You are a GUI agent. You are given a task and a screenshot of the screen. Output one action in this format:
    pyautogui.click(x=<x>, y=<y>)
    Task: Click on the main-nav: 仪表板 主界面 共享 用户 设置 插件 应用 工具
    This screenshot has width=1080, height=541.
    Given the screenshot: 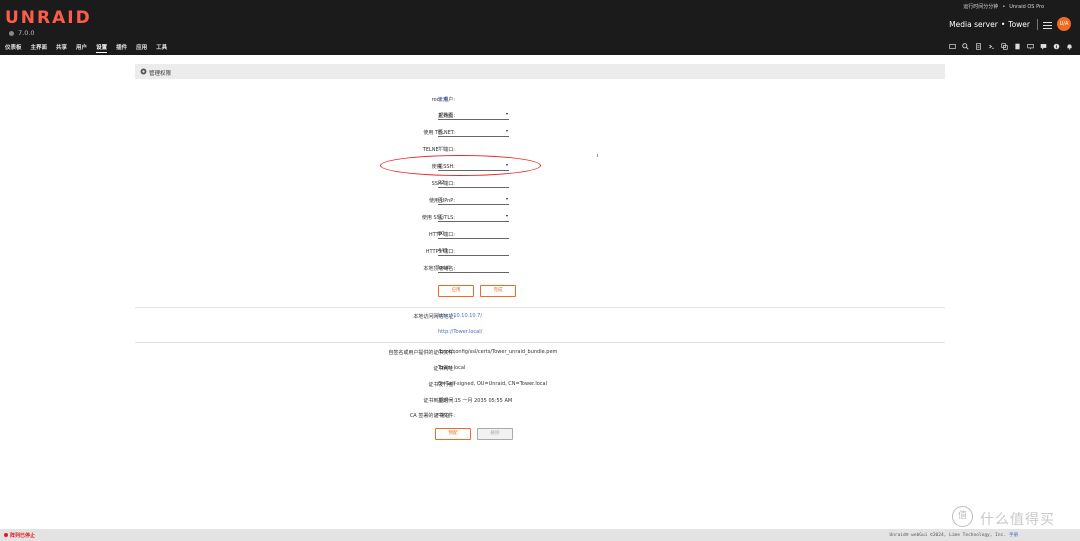 What is the action you would take?
    pyautogui.click(x=86, y=48)
    